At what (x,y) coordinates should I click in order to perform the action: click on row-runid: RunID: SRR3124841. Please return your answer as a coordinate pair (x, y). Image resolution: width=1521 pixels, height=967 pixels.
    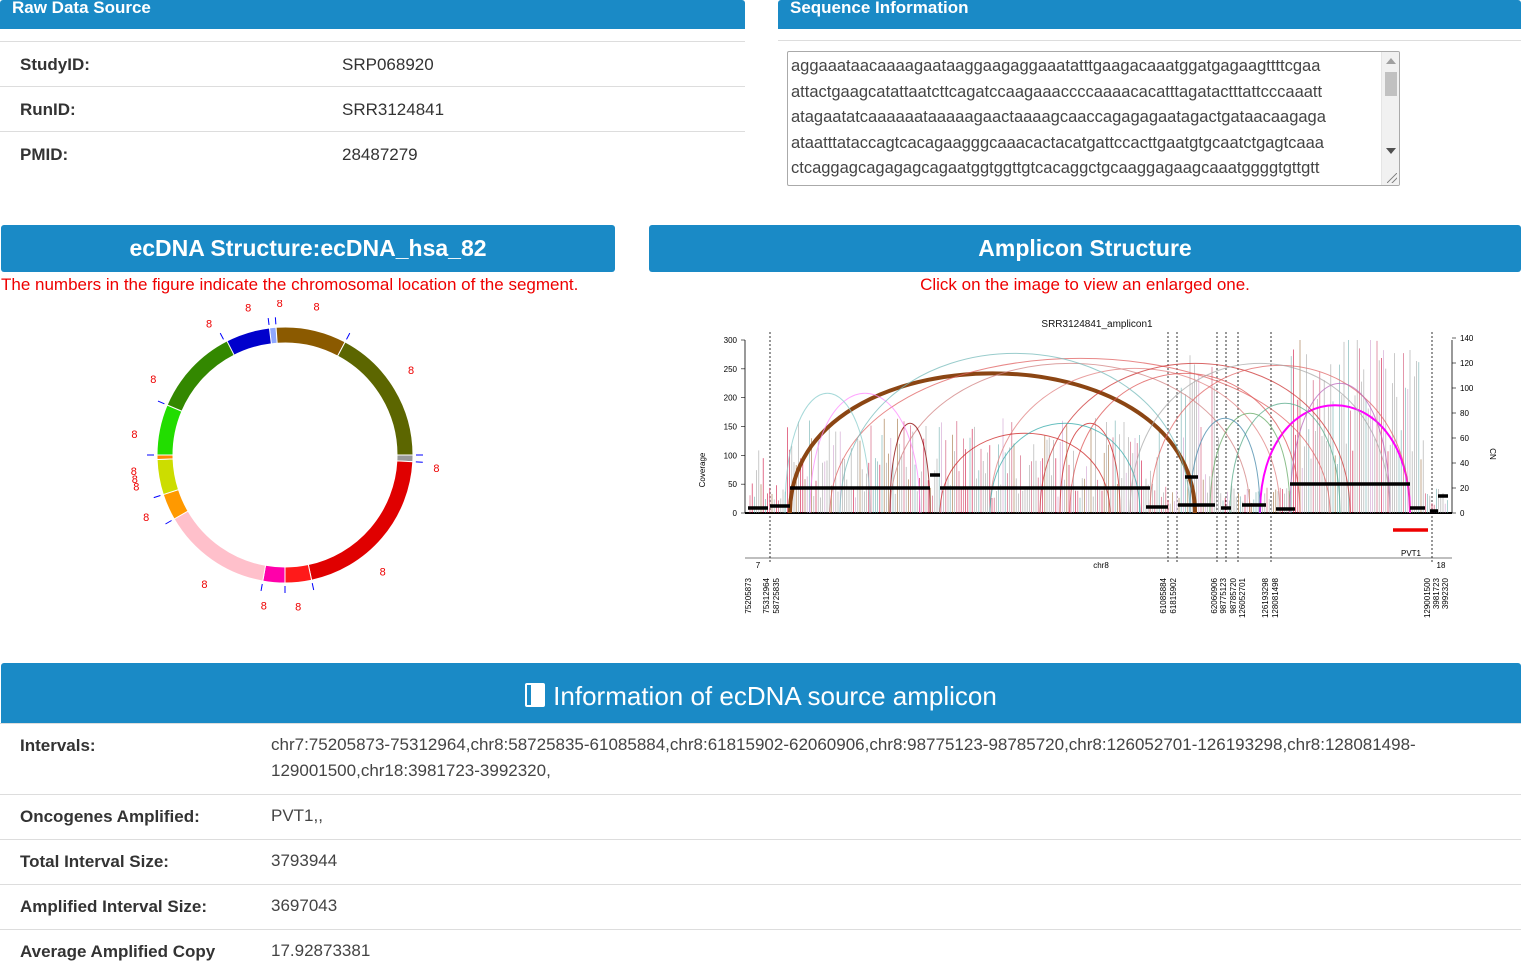
    Looking at the image, I should click on (372, 108).